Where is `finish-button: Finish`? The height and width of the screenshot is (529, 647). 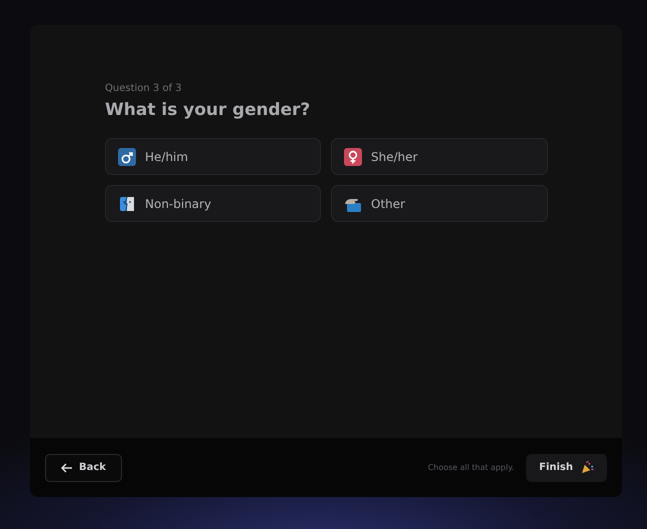
finish-button: Finish is located at coordinates (566, 468).